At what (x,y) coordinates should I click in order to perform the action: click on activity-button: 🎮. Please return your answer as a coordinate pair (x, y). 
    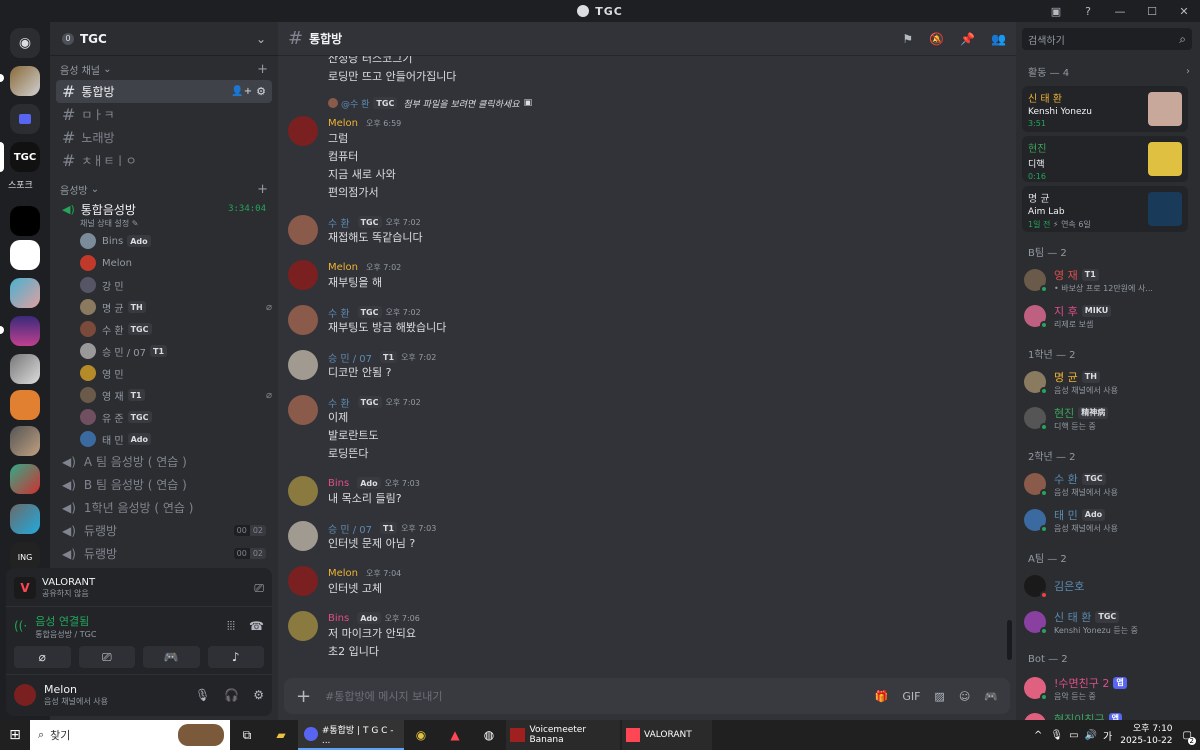
    Looking at the image, I should click on (171, 657).